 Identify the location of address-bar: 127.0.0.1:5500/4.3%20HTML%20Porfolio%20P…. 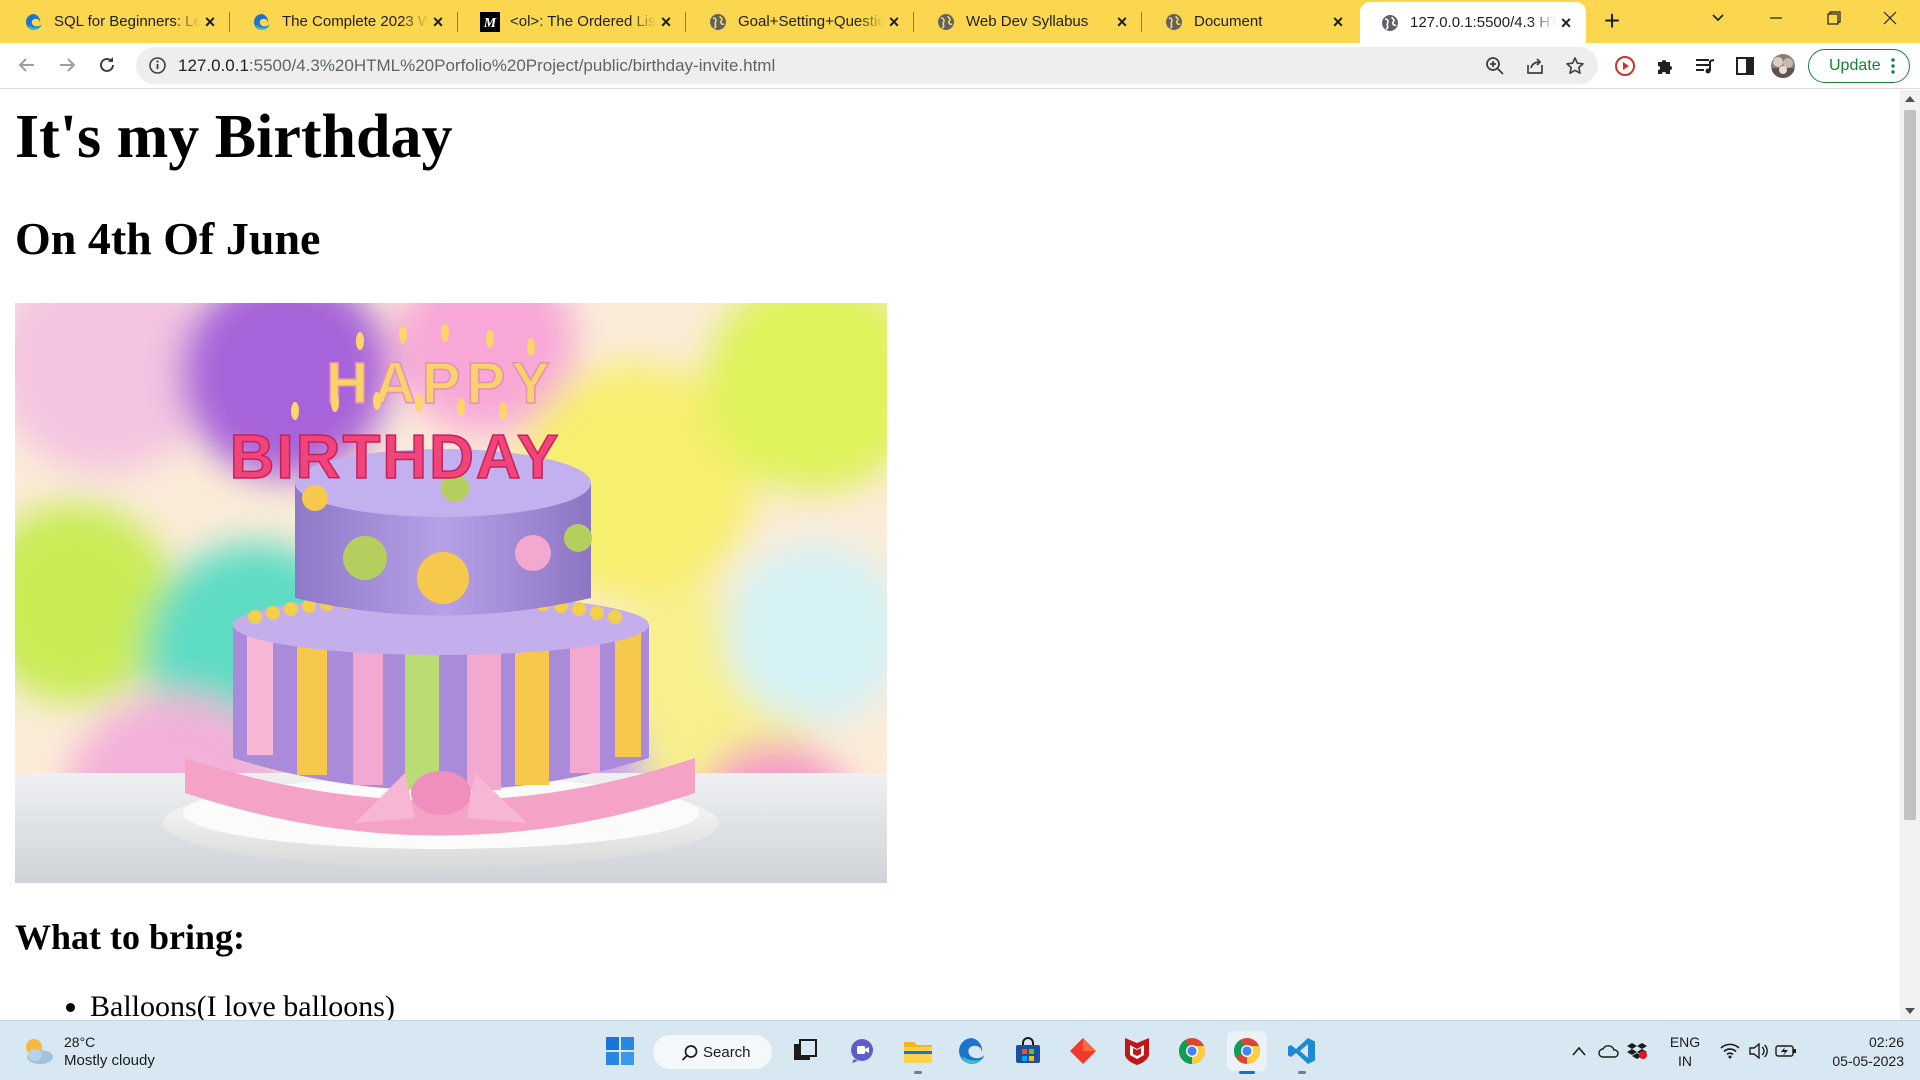
(867, 65).